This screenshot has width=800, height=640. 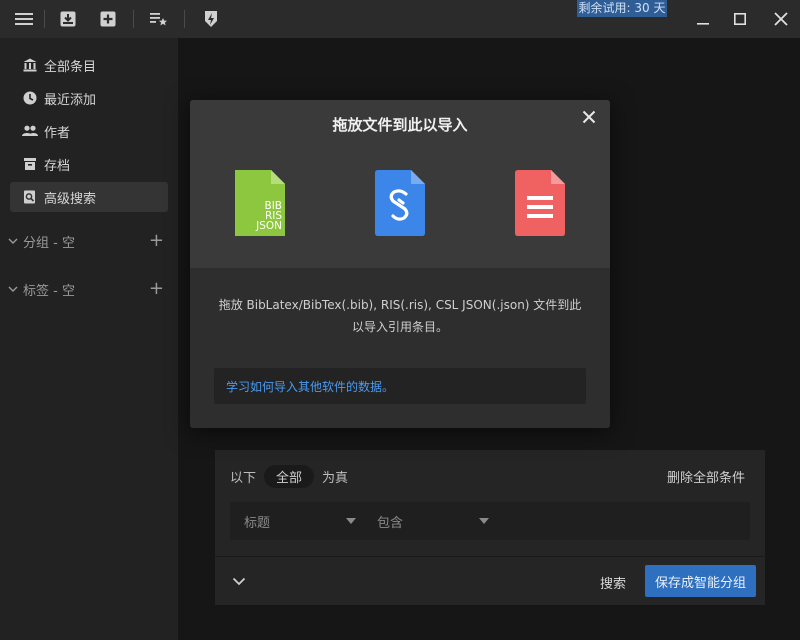 I want to click on search-button: 搜索, so click(x=613, y=582).